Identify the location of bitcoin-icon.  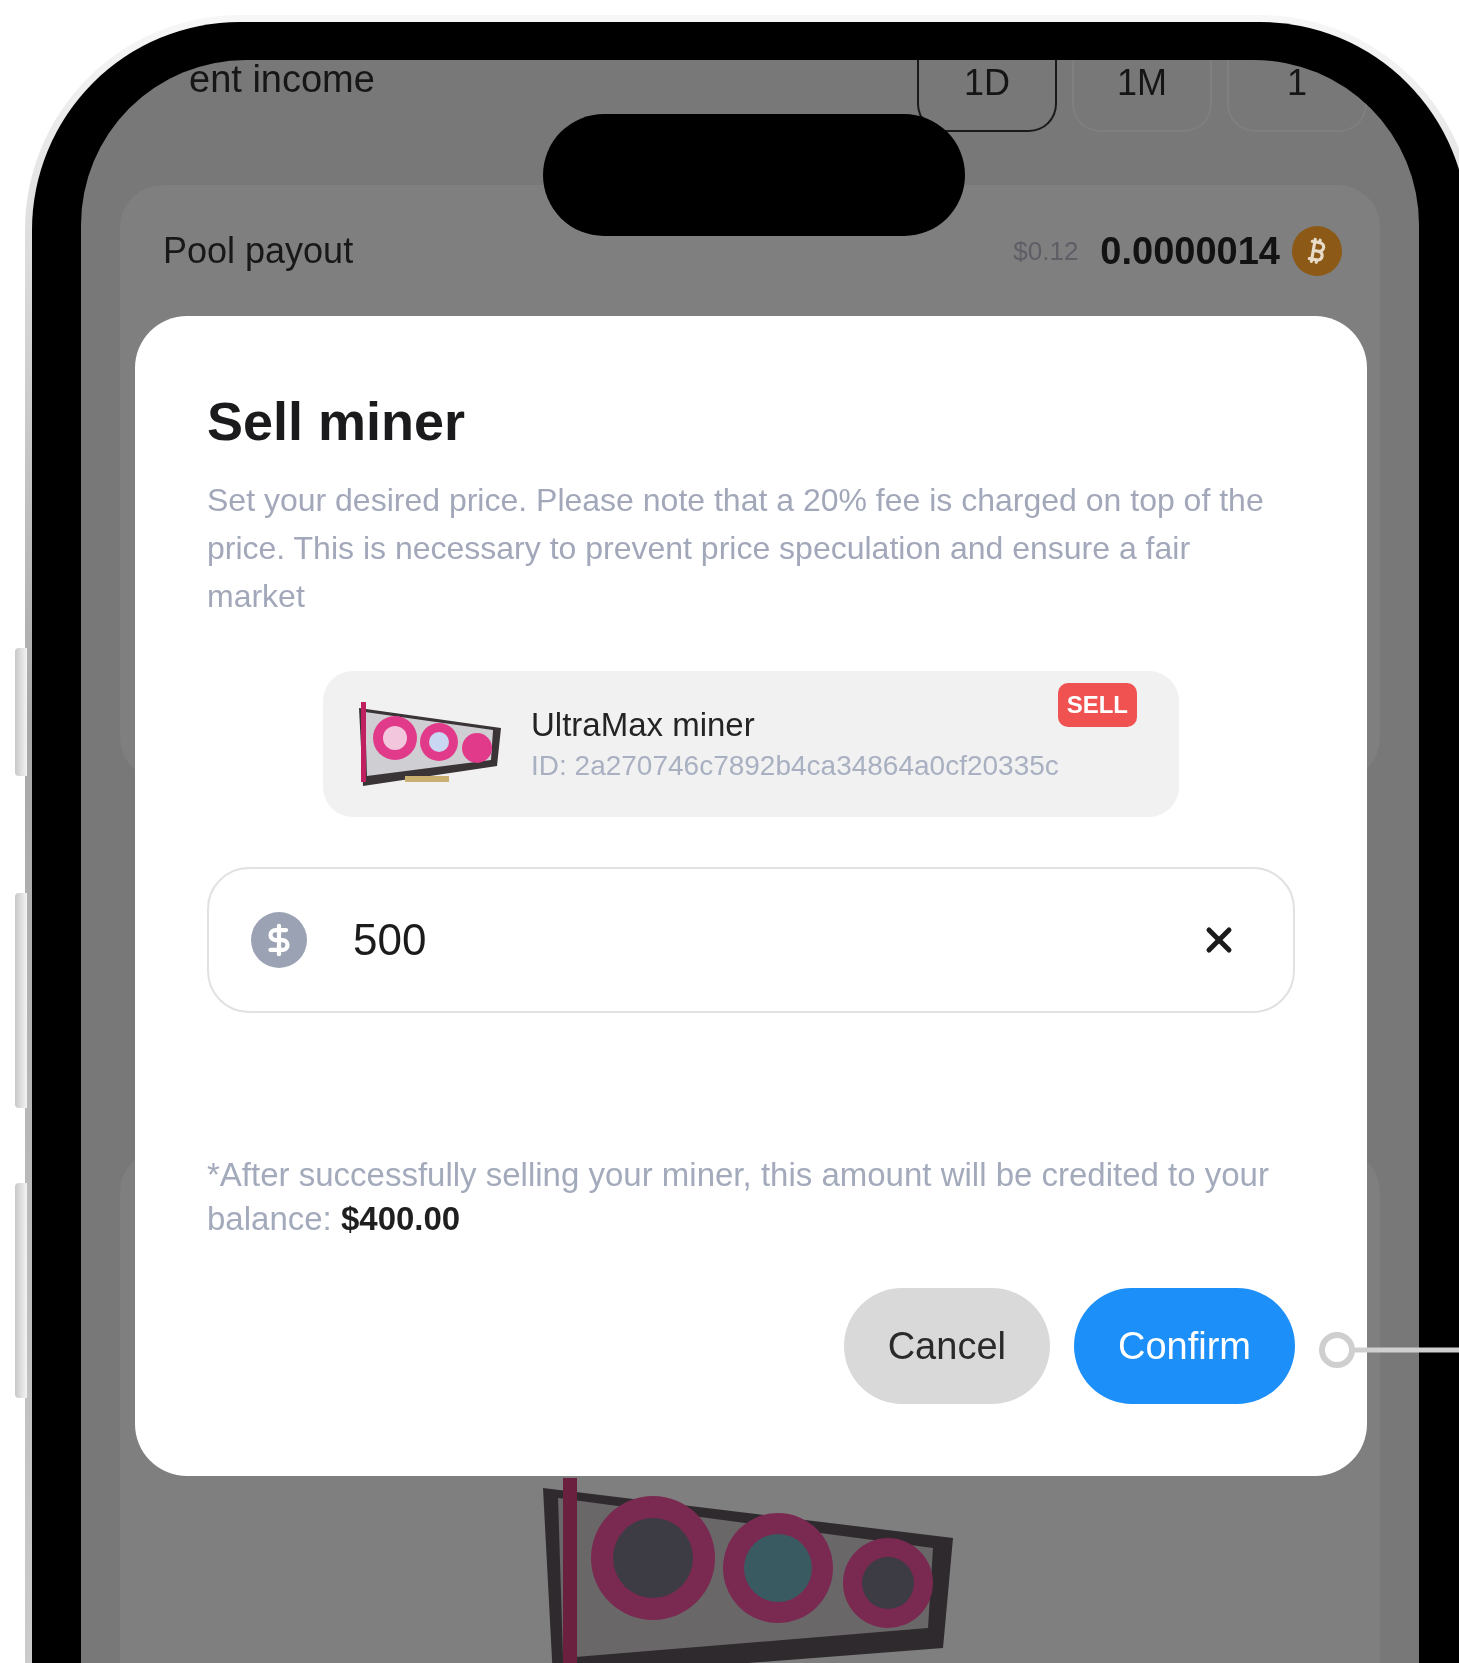
(1317, 251).